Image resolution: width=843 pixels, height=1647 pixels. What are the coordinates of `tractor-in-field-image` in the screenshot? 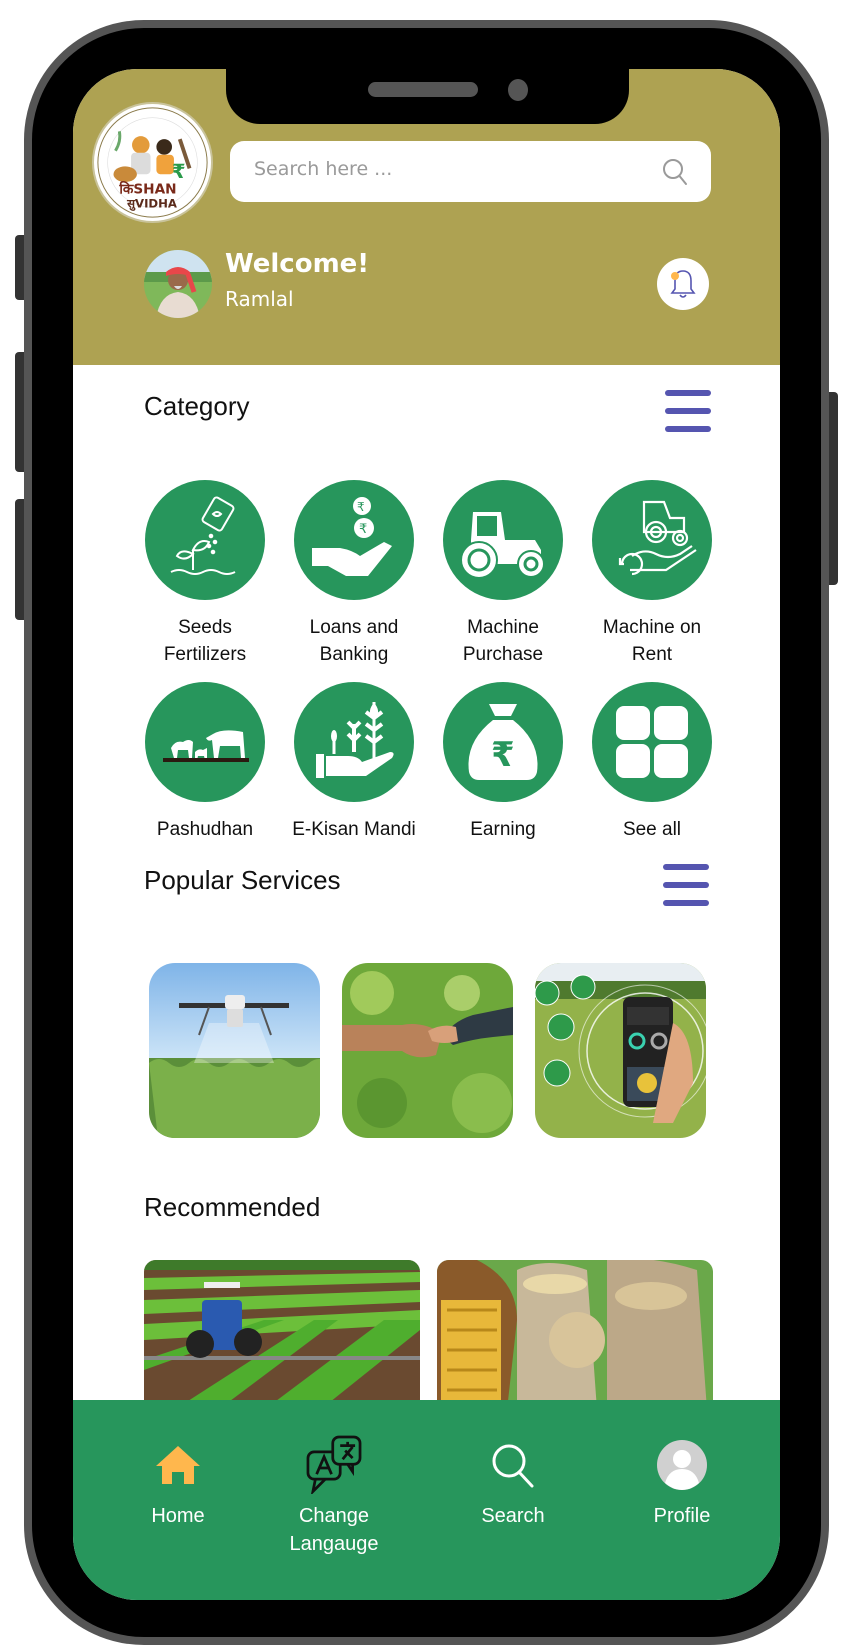 It's located at (282, 1335).